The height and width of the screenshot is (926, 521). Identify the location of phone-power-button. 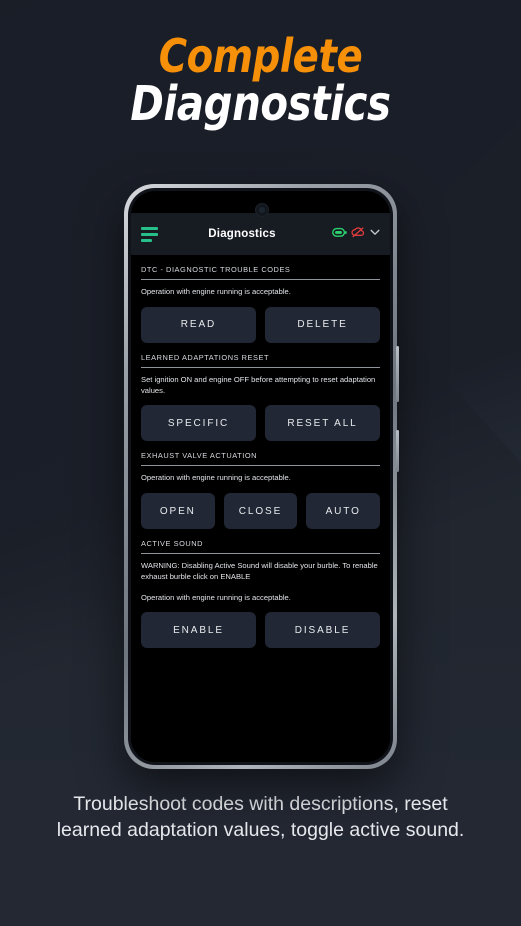
(397, 451).